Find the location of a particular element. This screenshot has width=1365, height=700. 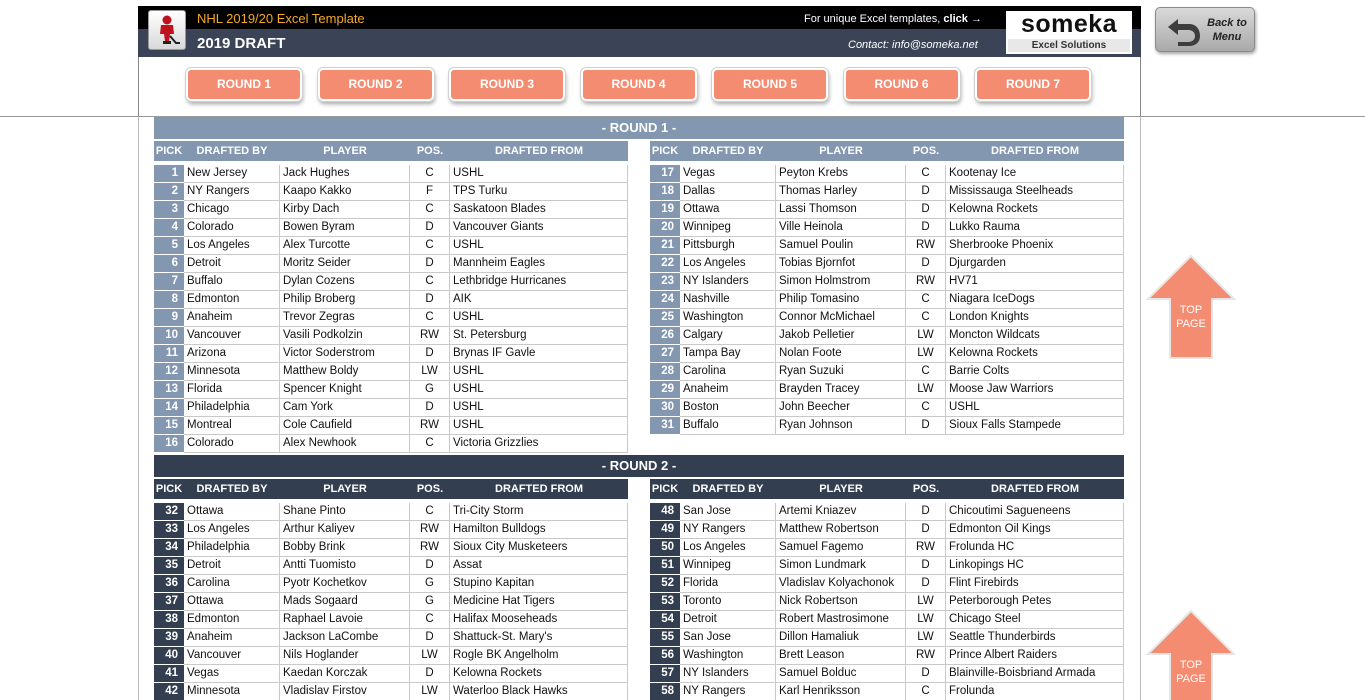

cell-drafted-by: Vegas is located at coordinates (232, 674).